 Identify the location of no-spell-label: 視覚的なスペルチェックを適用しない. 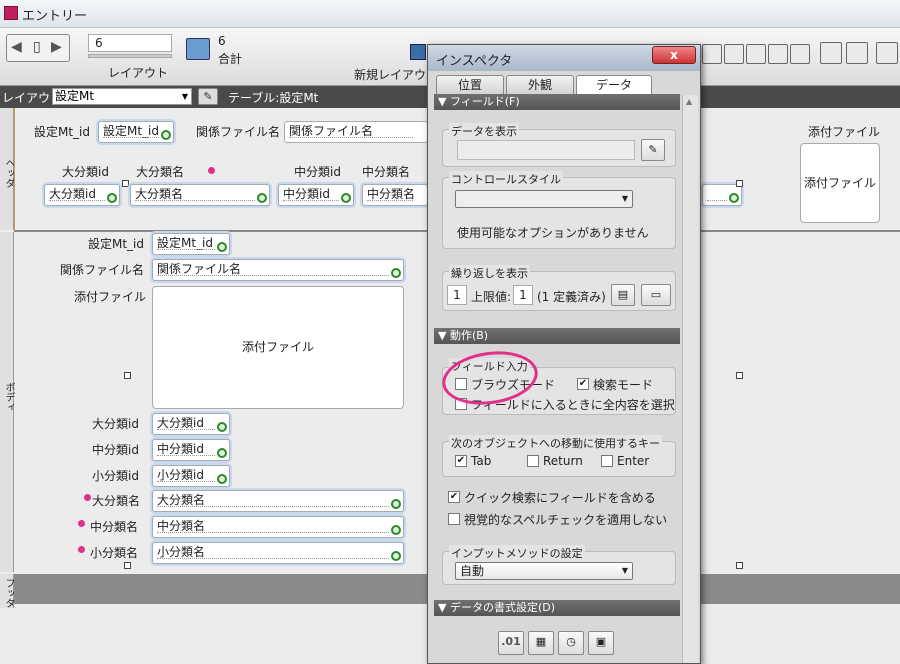
(566, 520).